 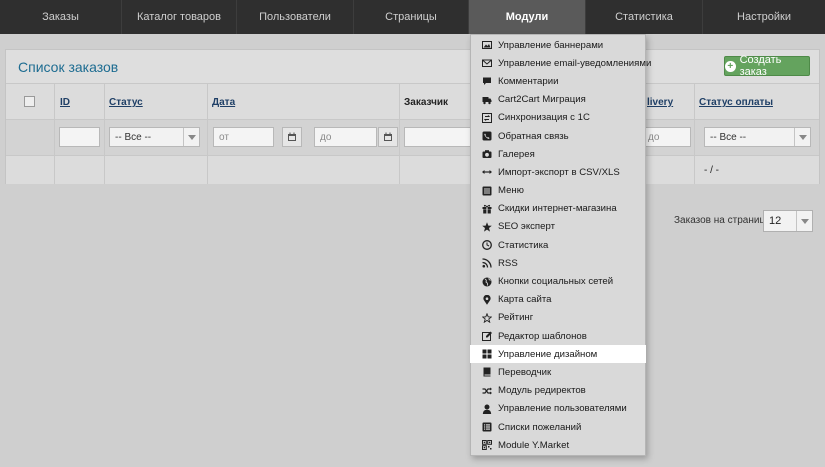 I want to click on random-icon, so click(x=487, y=391).